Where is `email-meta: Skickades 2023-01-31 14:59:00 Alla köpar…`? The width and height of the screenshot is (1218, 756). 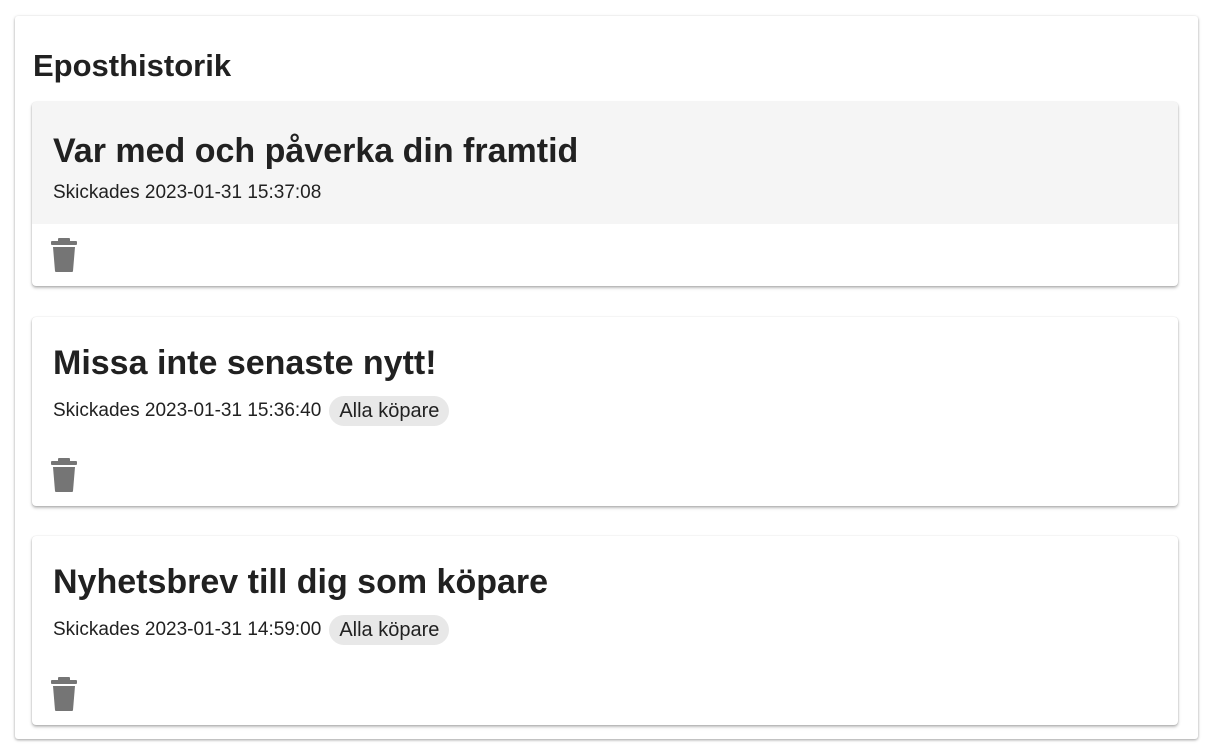 email-meta: Skickades 2023-01-31 14:59:00 Alla köpar… is located at coordinates (251, 630).